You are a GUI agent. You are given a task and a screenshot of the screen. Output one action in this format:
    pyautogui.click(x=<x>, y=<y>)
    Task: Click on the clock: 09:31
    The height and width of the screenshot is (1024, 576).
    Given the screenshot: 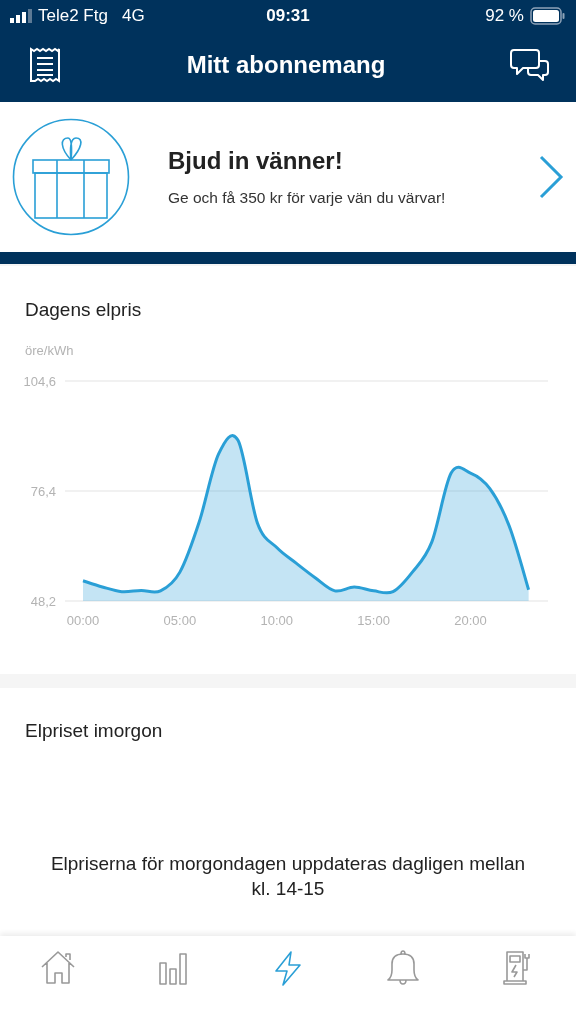 What is the action you would take?
    pyautogui.click(x=288, y=16)
    